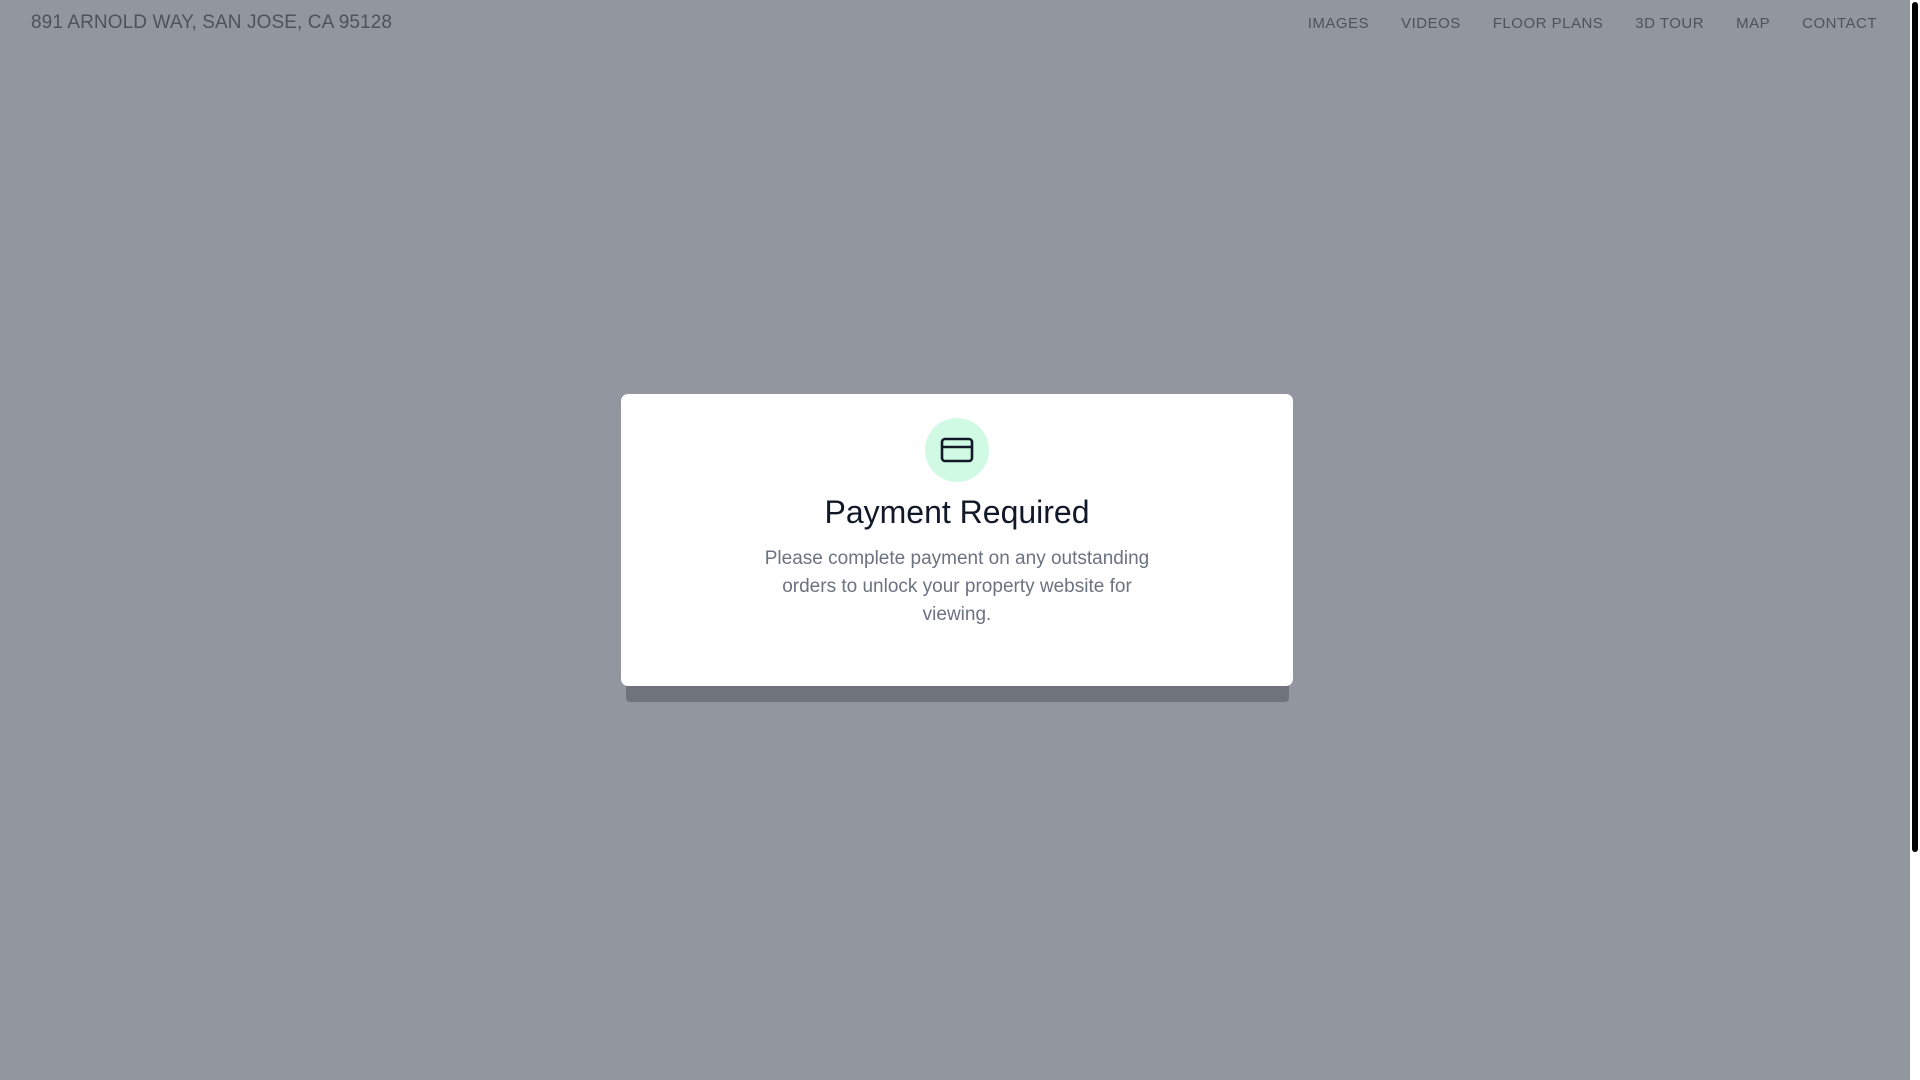 The height and width of the screenshot is (1080, 1920). I want to click on nav-link-map: MAP, so click(1753, 23).